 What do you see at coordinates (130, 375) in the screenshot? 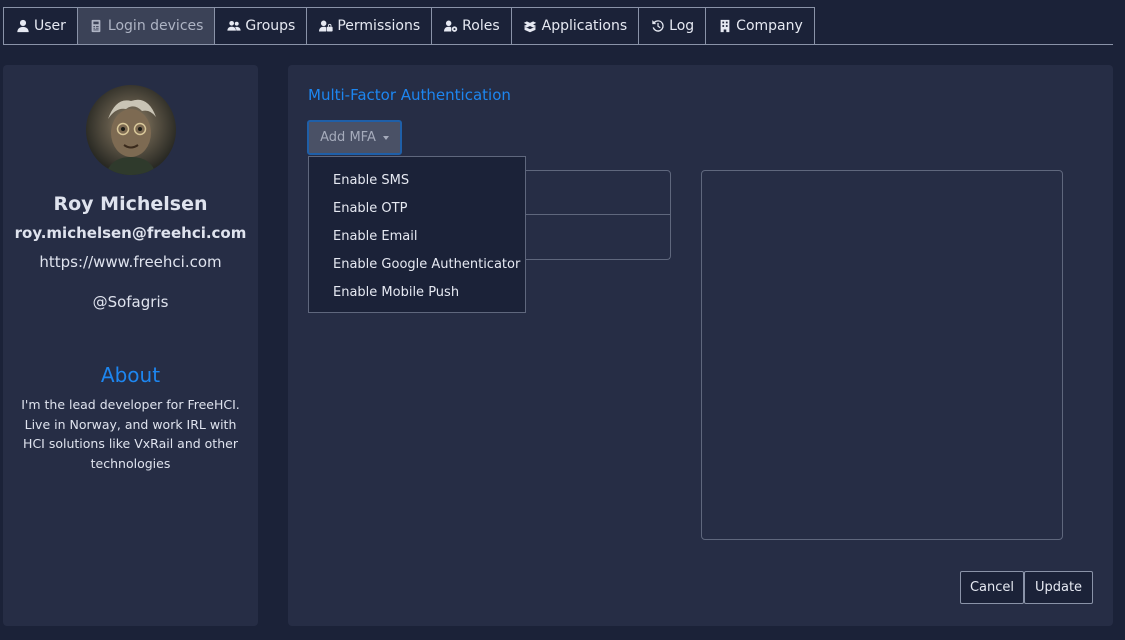
I see `about-heading: About` at bounding box center [130, 375].